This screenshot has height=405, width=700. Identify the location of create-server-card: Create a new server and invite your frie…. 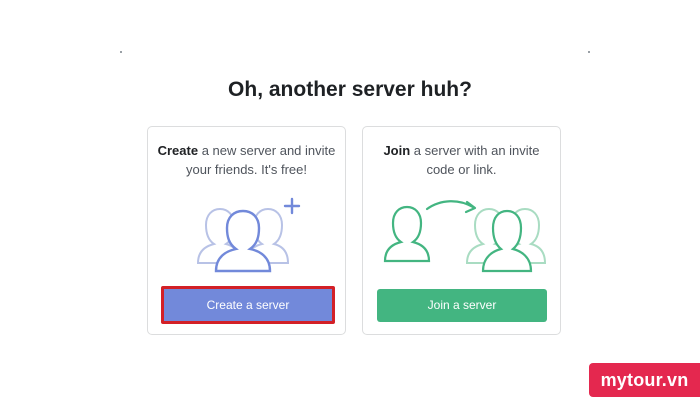
(246, 230).